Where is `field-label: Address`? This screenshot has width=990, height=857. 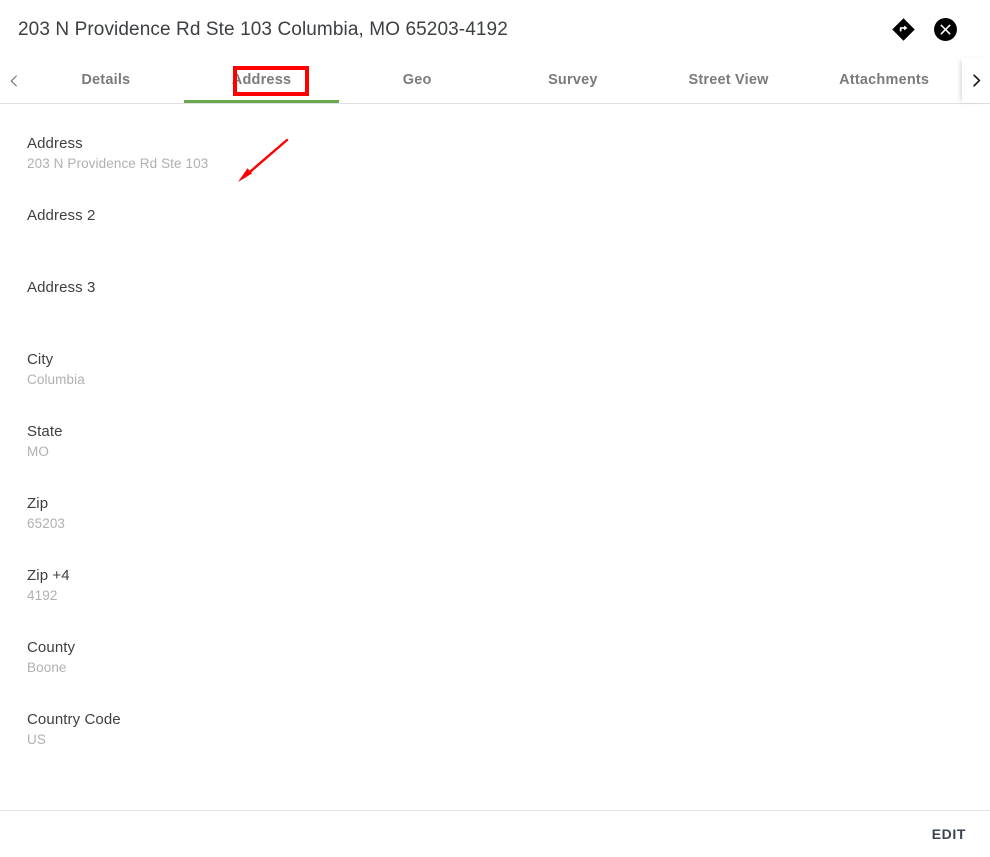 field-label: Address is located at coordinates (55, 143).